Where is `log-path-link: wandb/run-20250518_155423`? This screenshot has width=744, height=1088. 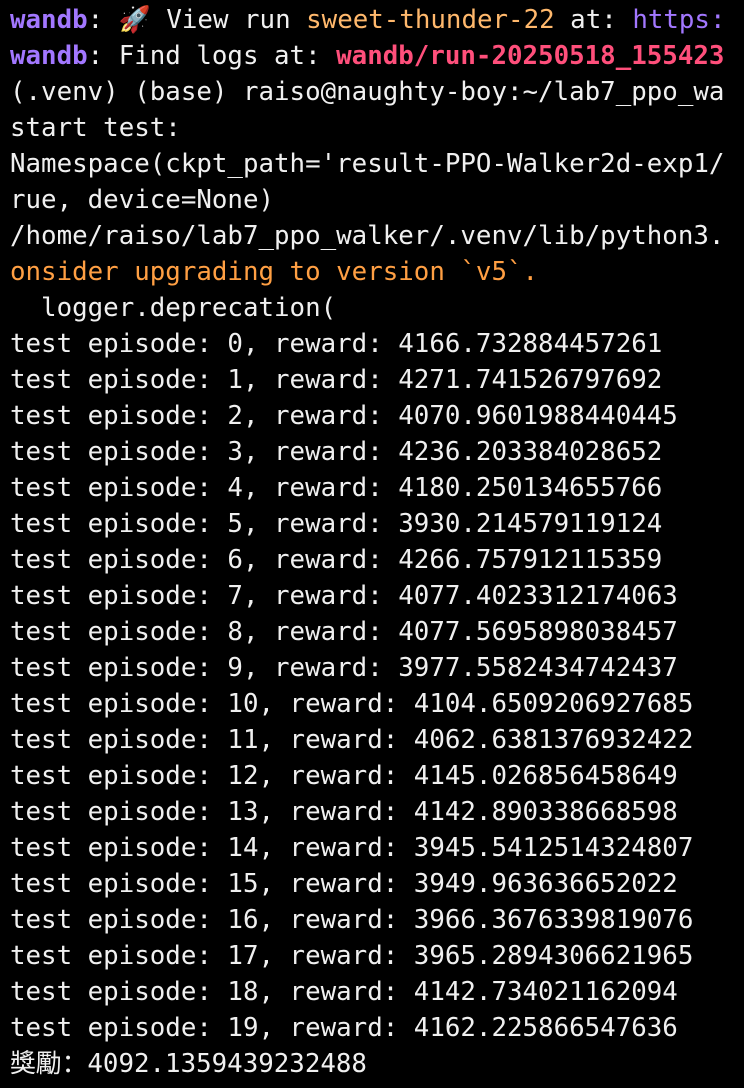
log-path-link: wandb/run-20250518_155423 is located at coordinates (530, 56).